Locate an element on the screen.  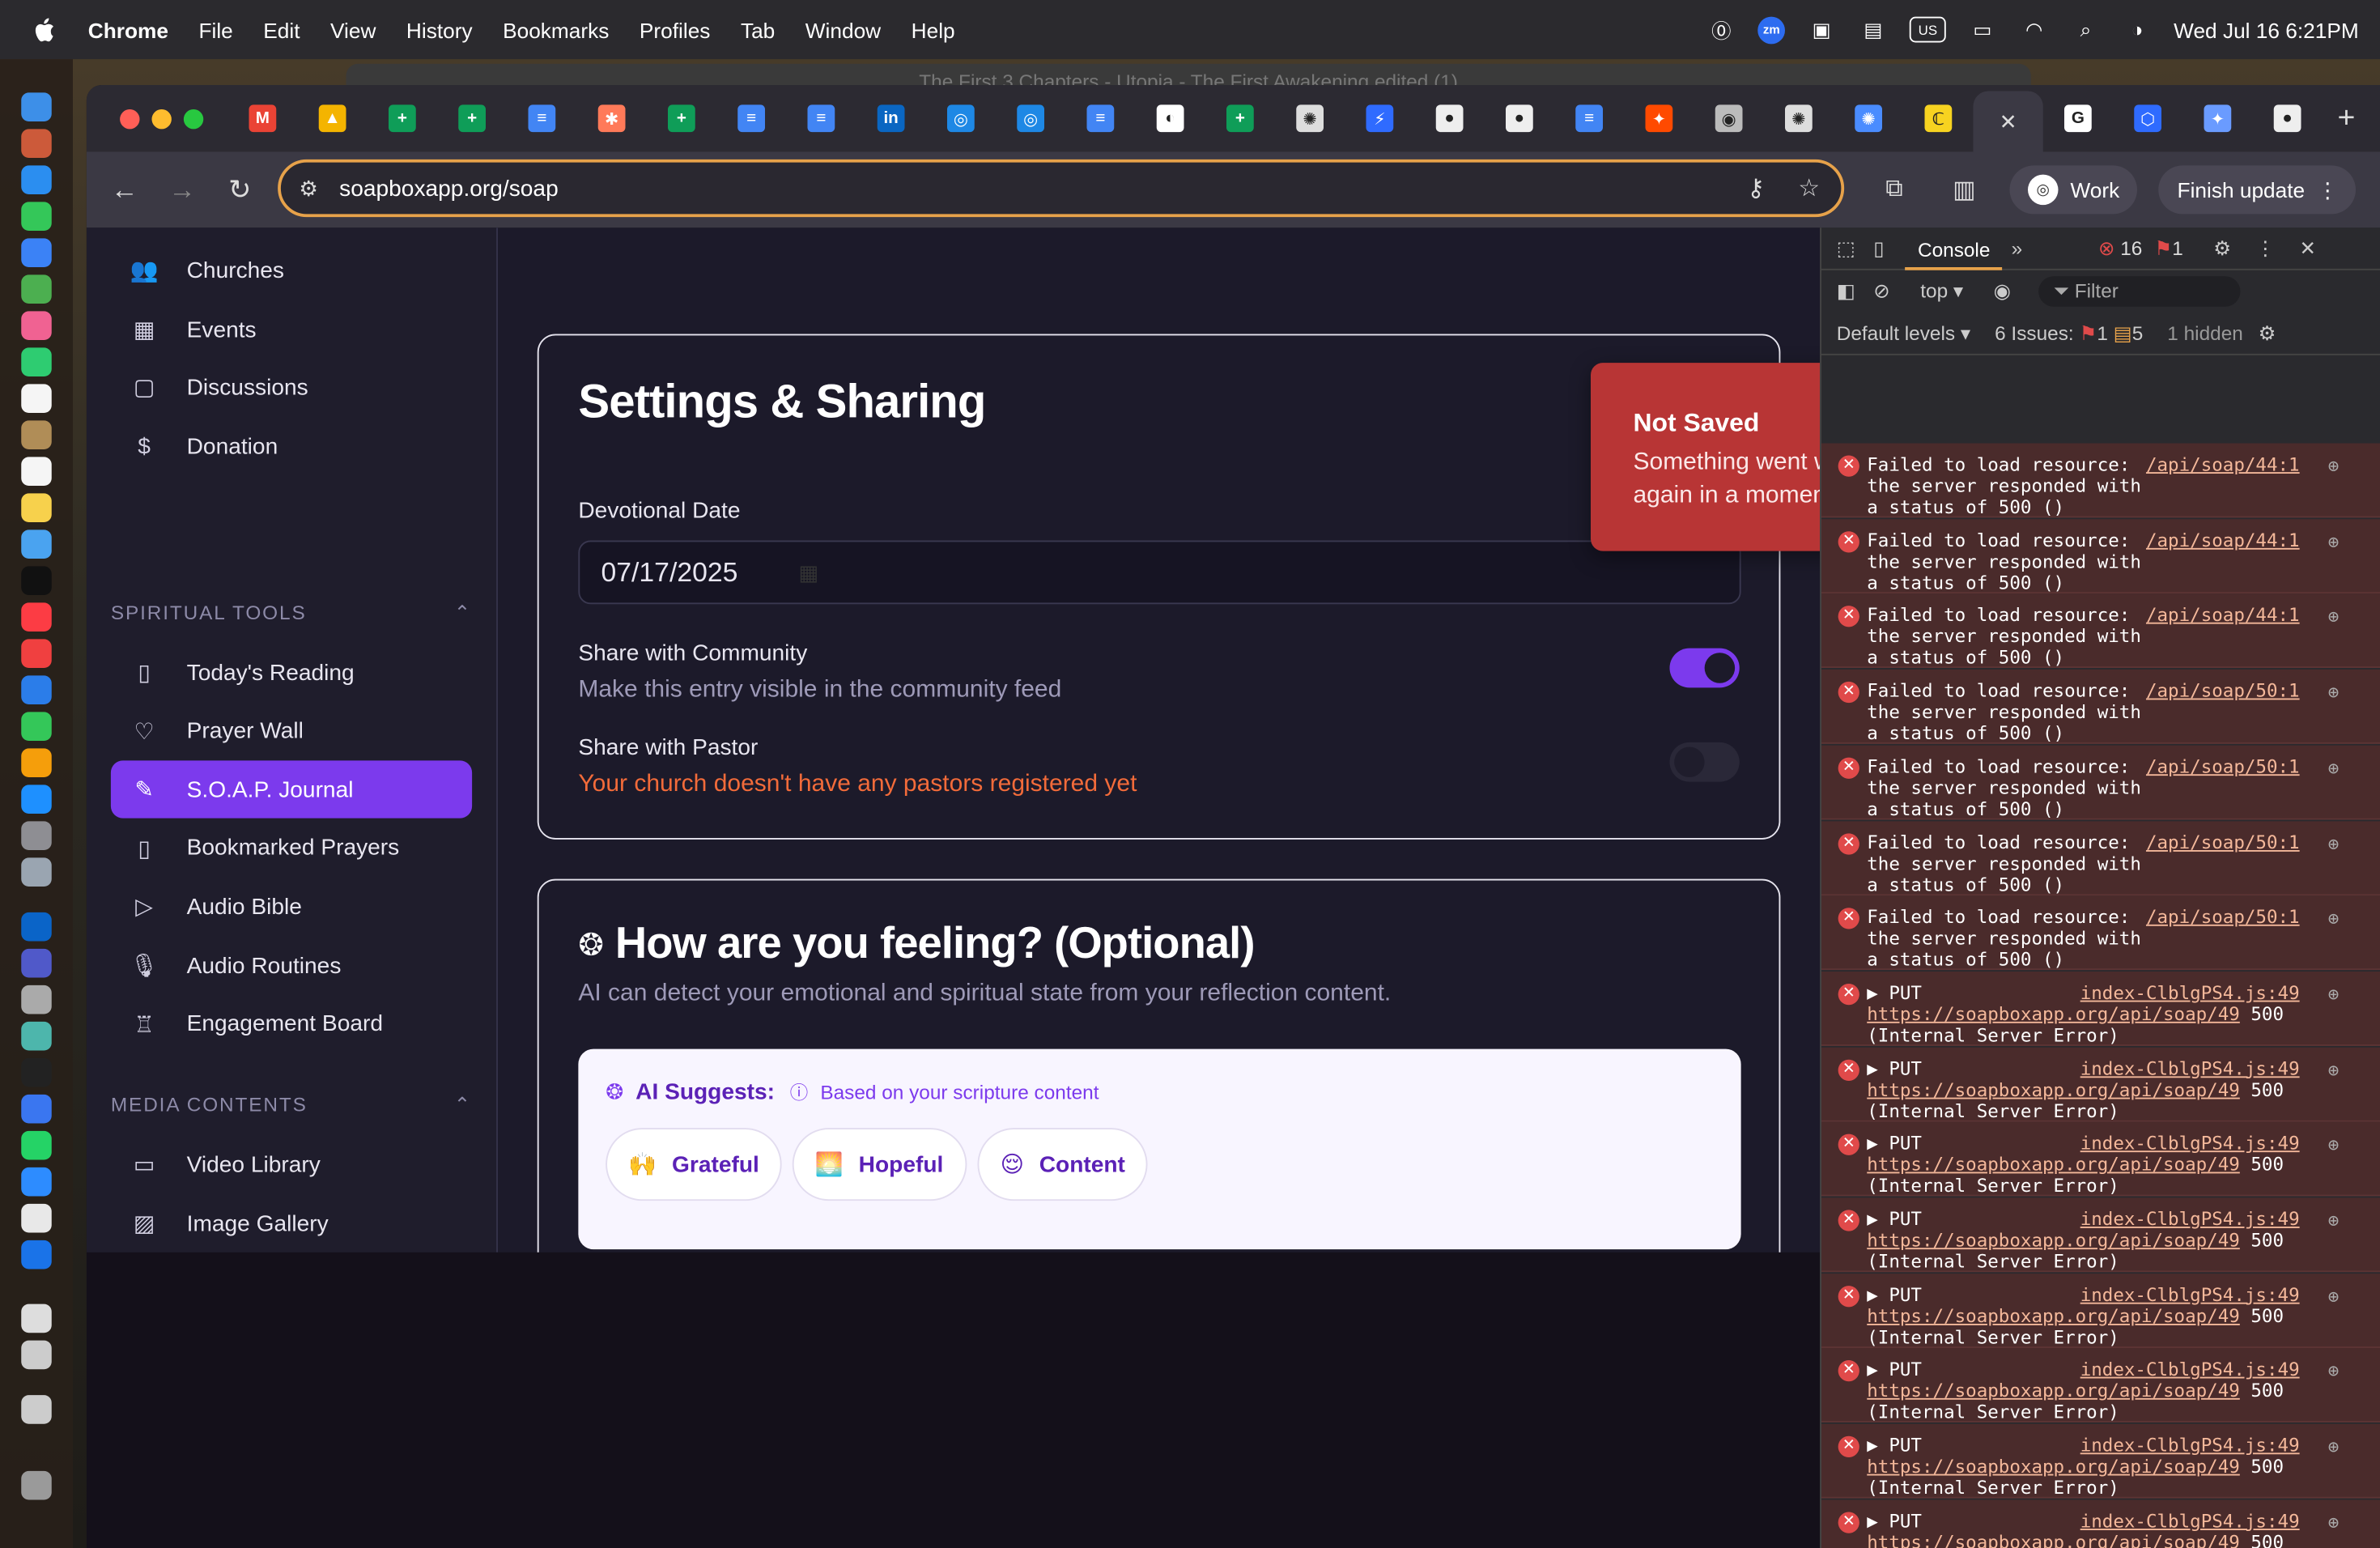
apple-icon is located at coordinates (43, 29).